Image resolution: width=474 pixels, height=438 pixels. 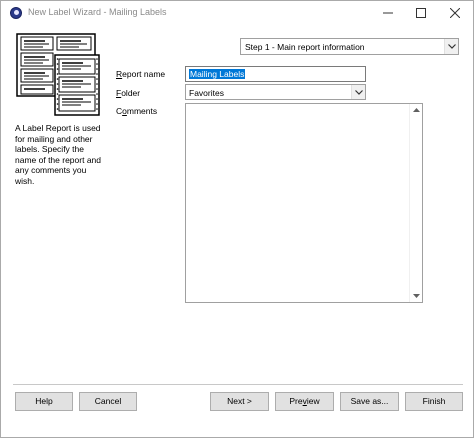 I want to click on scroll-down-icon, so click(x=416, y=296).